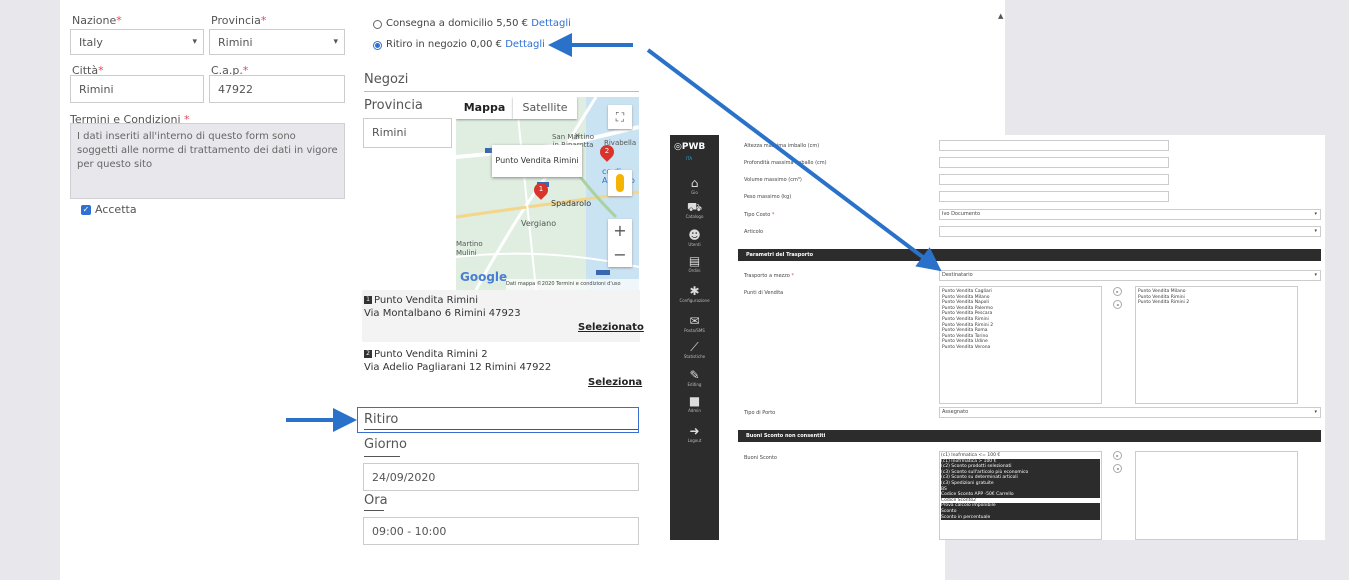 The width and height of the screenshot is (1349, 585). What do you see at coordinates (1029, 255) in the screenshot?
I see `trasporto-header: Parametri del Trasporto` at bounding box center [1029, 255].